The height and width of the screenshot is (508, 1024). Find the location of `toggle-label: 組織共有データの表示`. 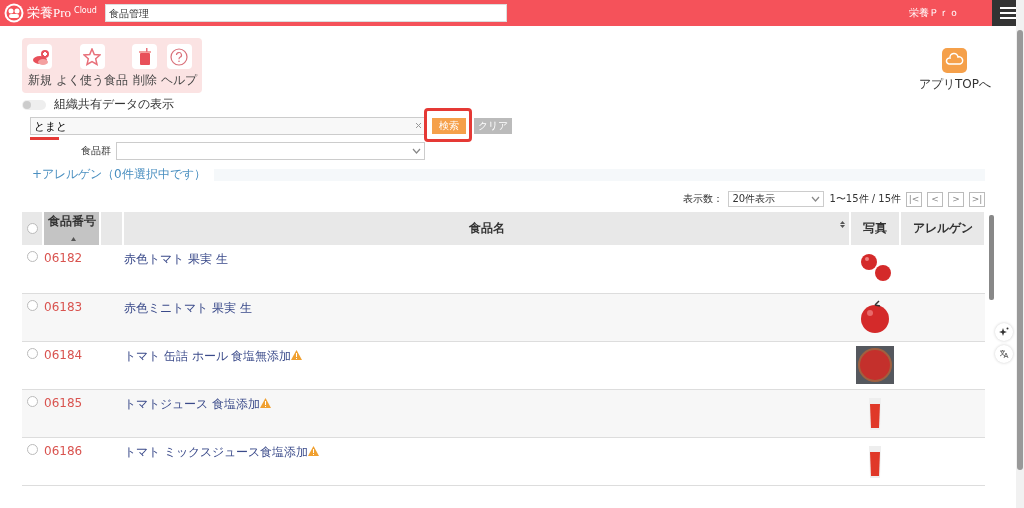

toggle-label: 組織共有データの表示 is located at coordinates (114, 104).